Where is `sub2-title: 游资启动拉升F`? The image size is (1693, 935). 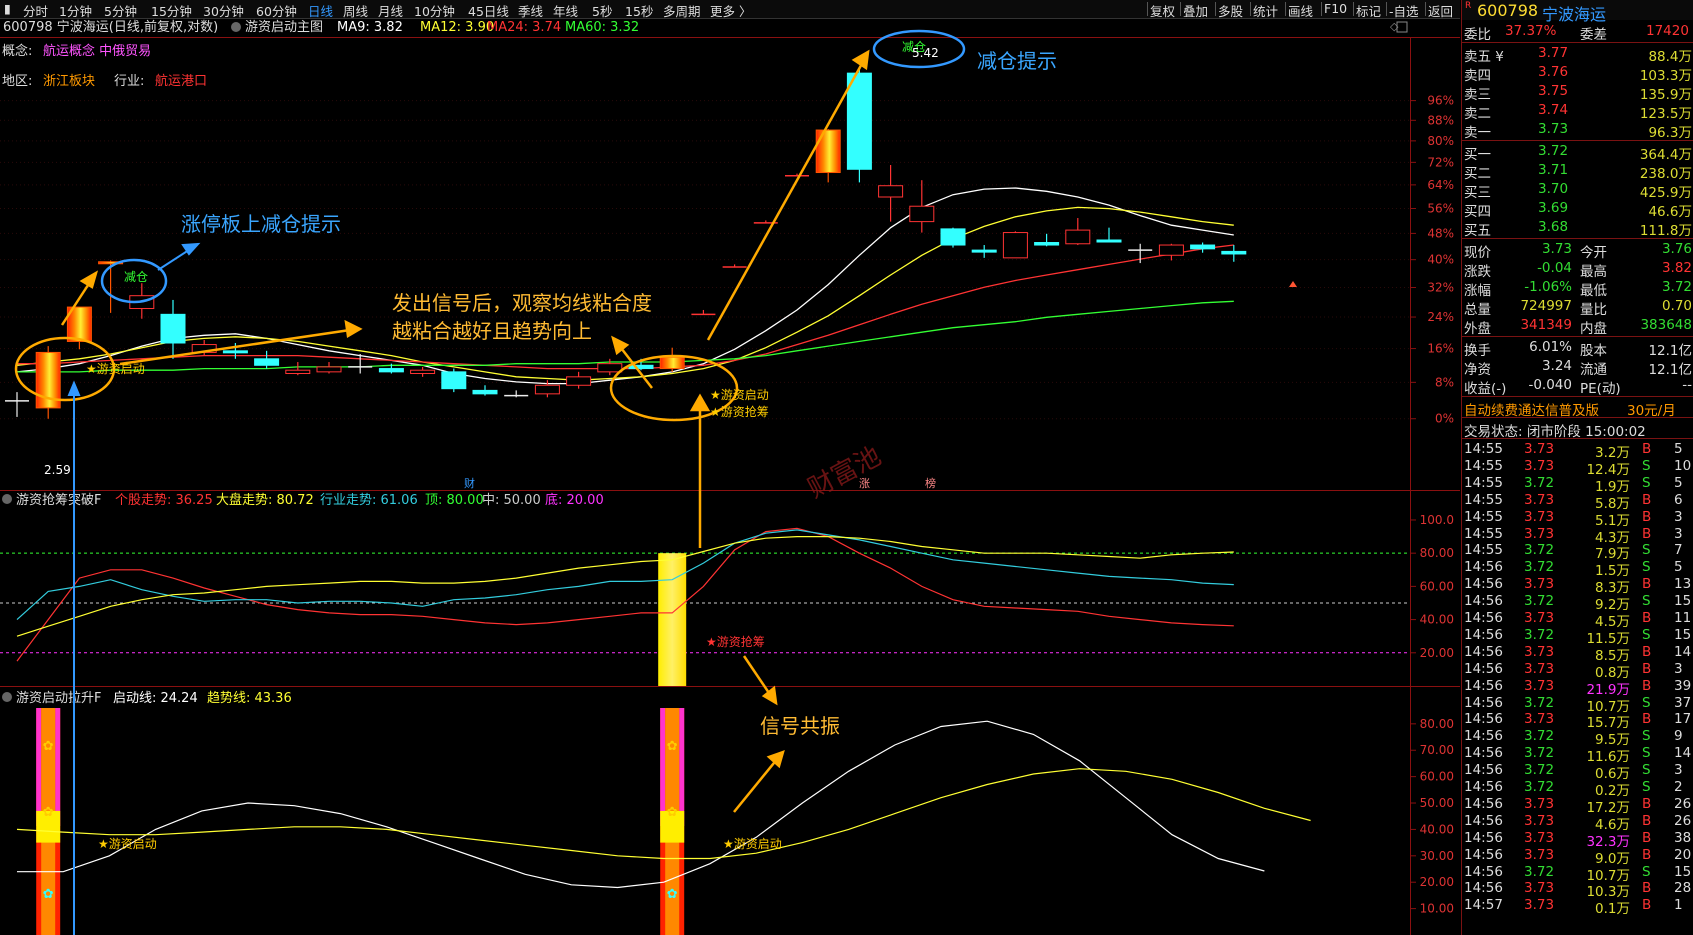
sub2-title: 游资启动拉升F is located at coordinates (58, 698).